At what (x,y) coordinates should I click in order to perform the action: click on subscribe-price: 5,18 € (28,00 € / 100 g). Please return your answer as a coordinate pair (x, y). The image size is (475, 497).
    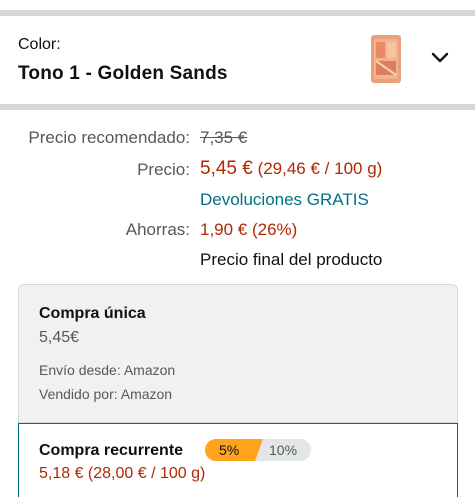
    Looking at the image, I should click on (122, 473).